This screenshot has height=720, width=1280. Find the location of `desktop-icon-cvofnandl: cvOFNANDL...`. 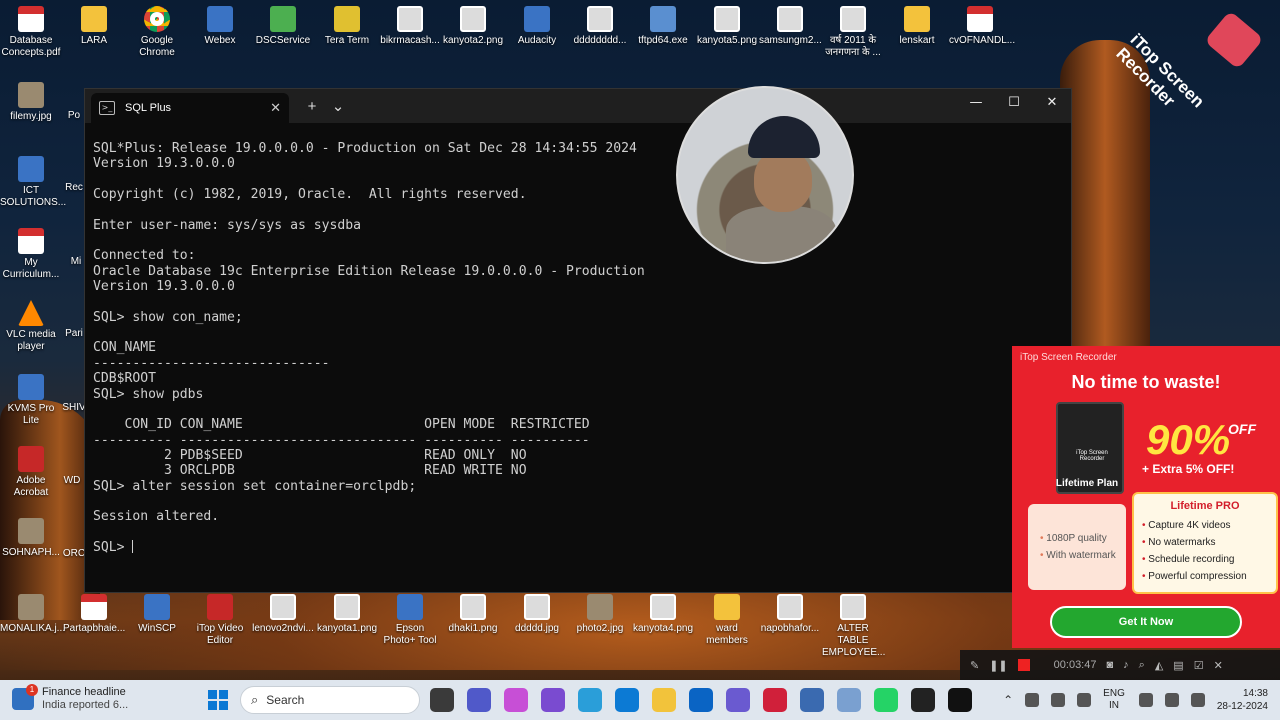

desktop-icon-cvofnandl: cvOFNANDL... is located at coordinates (982, 26).